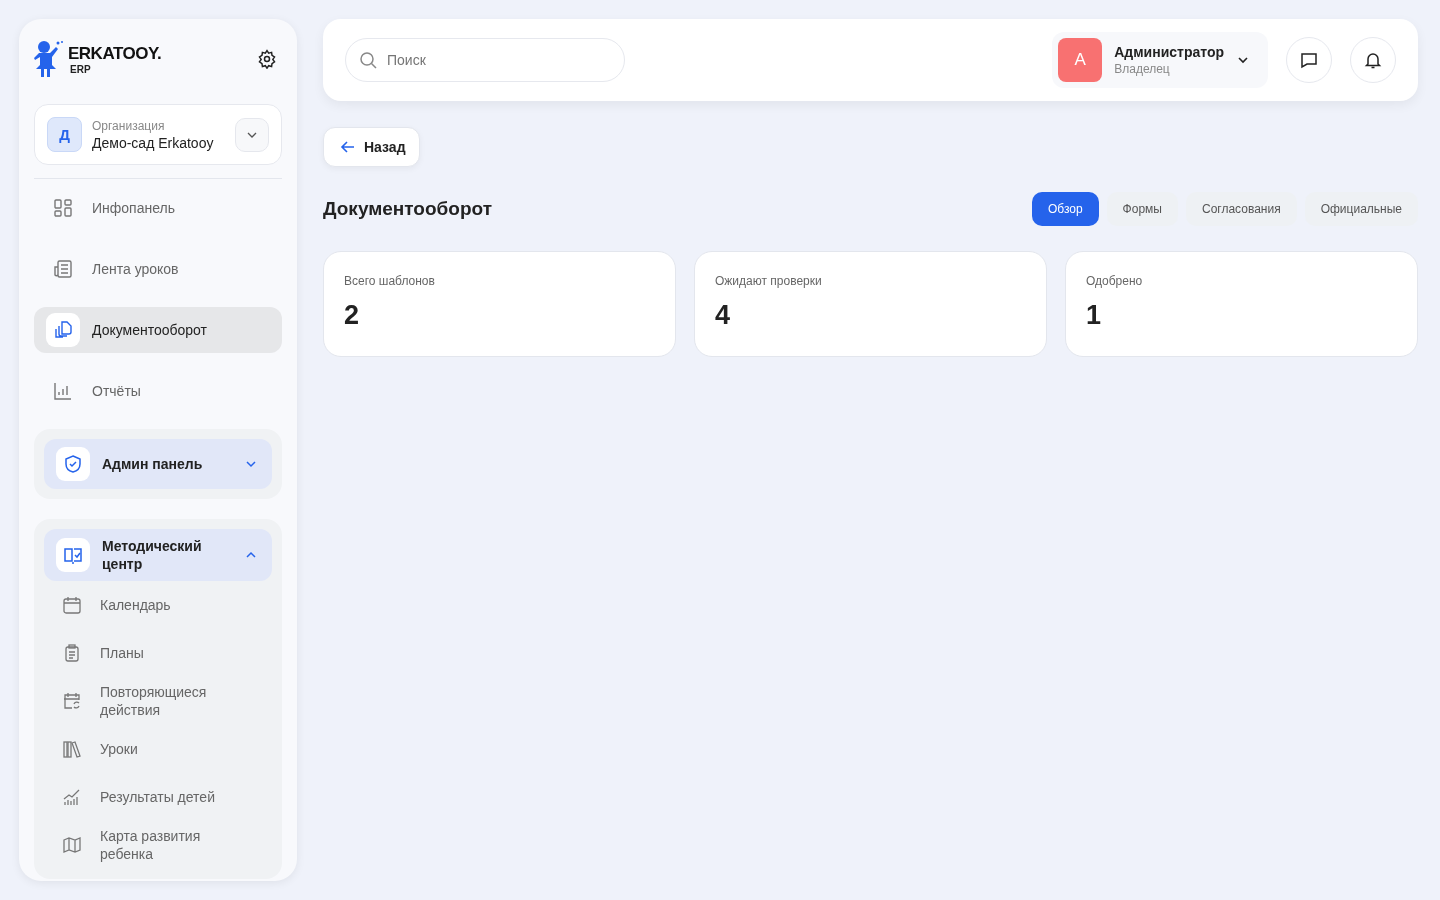  I want to click on submenu-item: Календарь, so click(158, 605).